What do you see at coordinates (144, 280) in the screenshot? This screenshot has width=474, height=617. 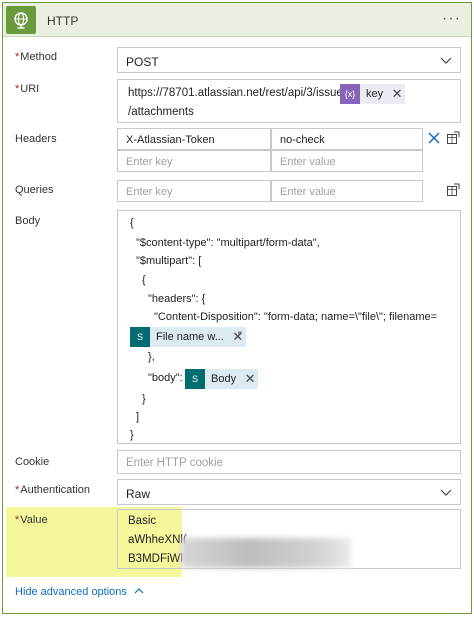 I see `body-line-4: {` at bounding box center [144, 280].